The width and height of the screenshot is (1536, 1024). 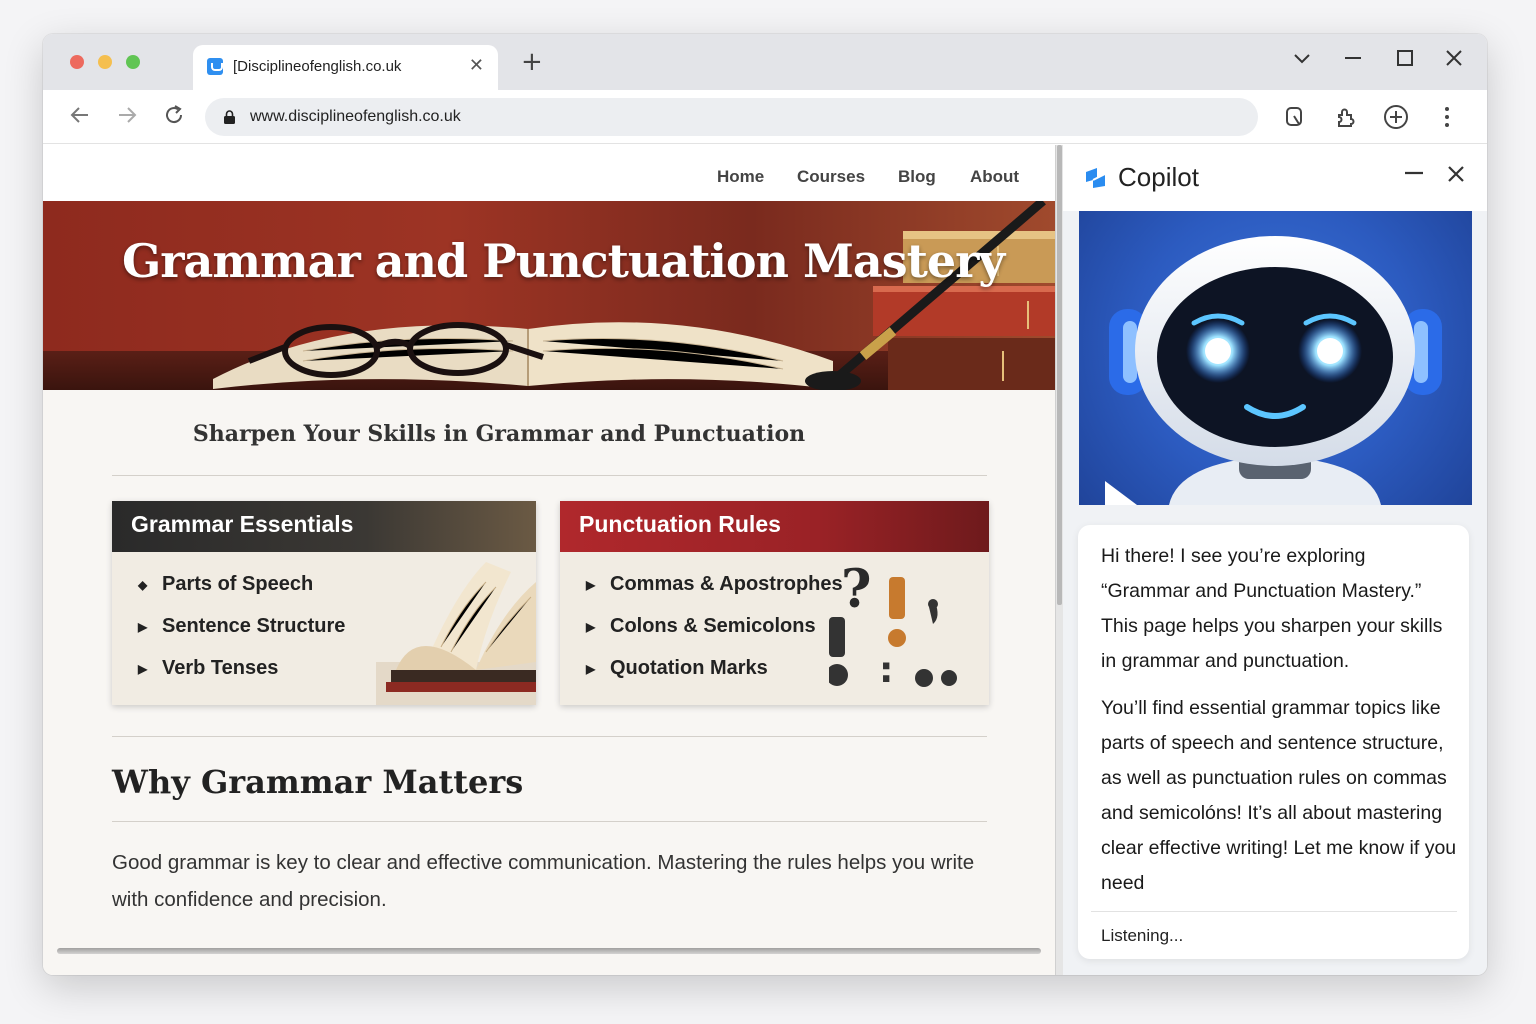 I want to click on hero-title: Grammar and Punctuation Mastery, so click(x=563, y=261).